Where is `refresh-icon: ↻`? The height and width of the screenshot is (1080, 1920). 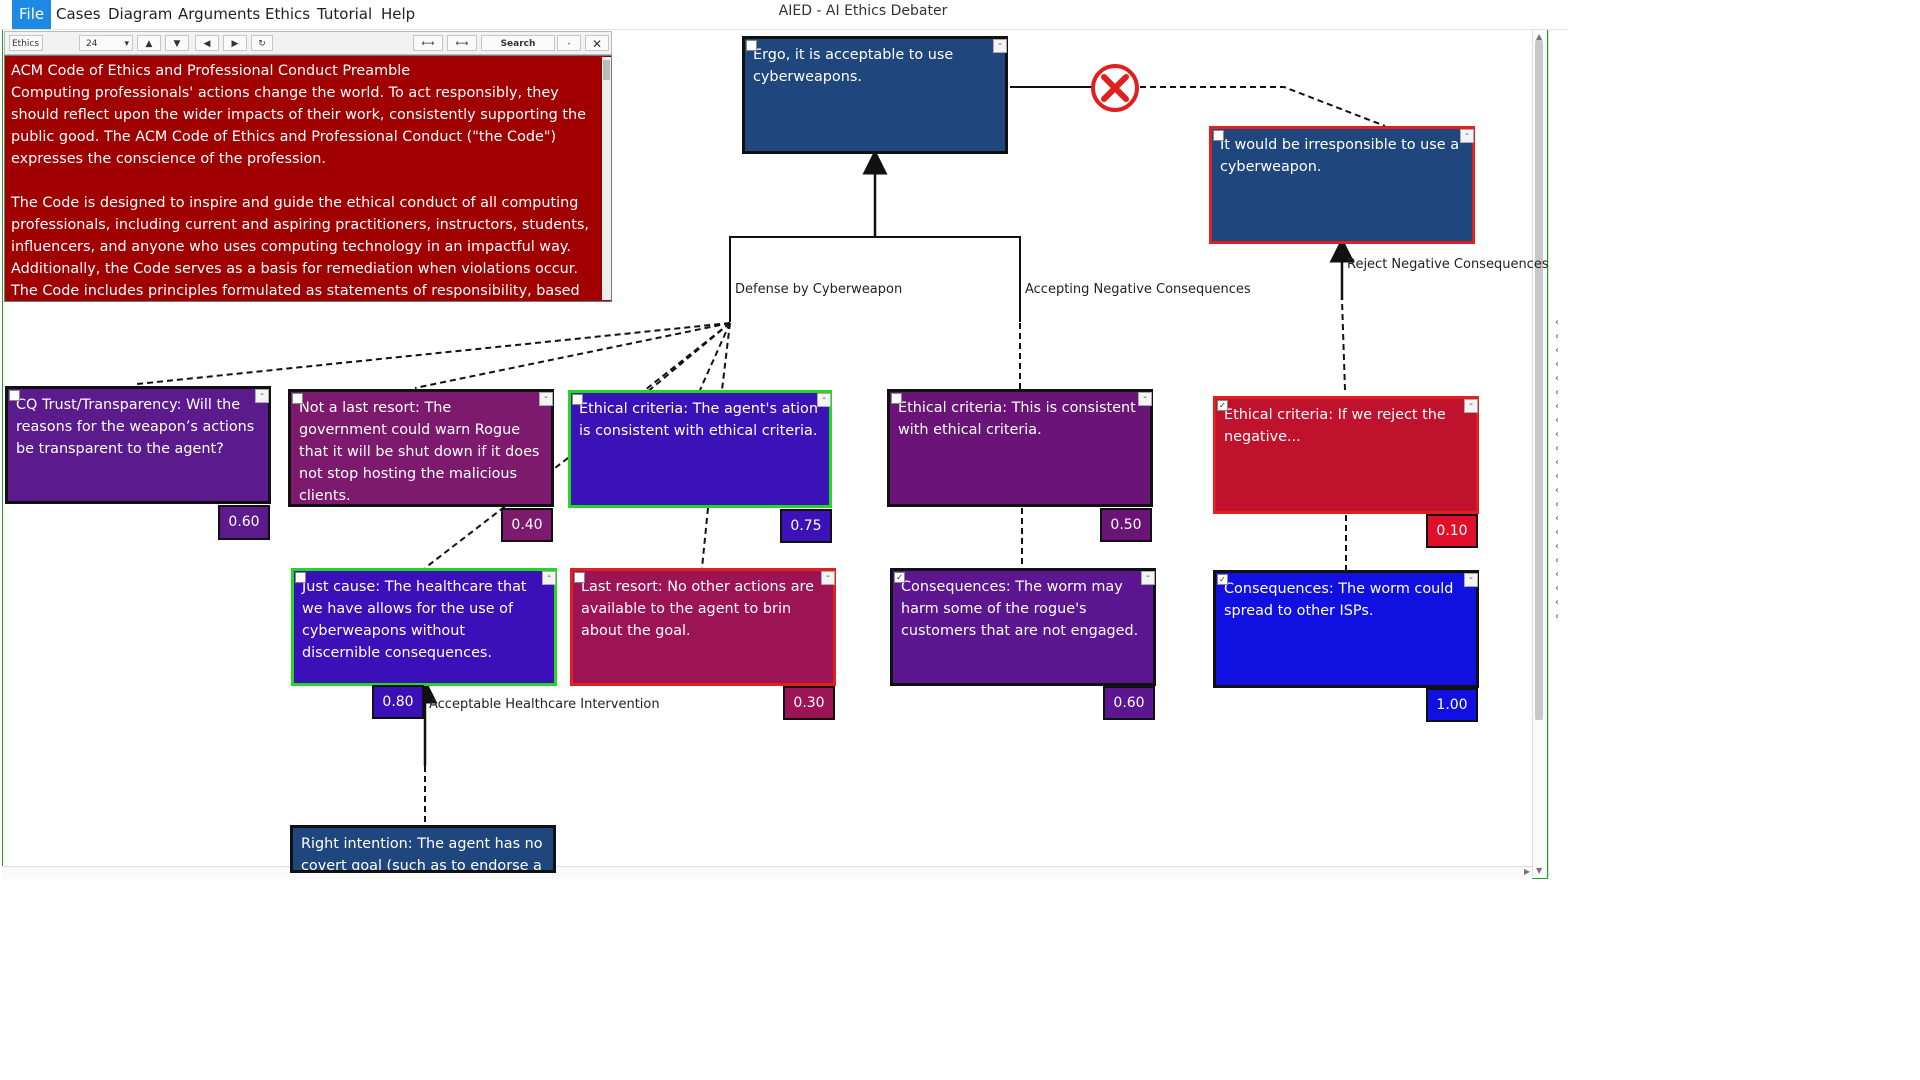
refresh-icon: ↻ is located at coordinates (262, 43).